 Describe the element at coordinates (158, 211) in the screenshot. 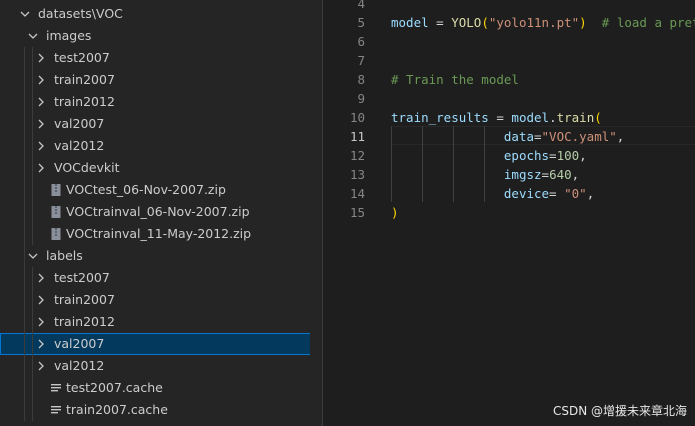

I see `tree-item-label: VOCtrainval_06-Nov-2007.zip` at that location.